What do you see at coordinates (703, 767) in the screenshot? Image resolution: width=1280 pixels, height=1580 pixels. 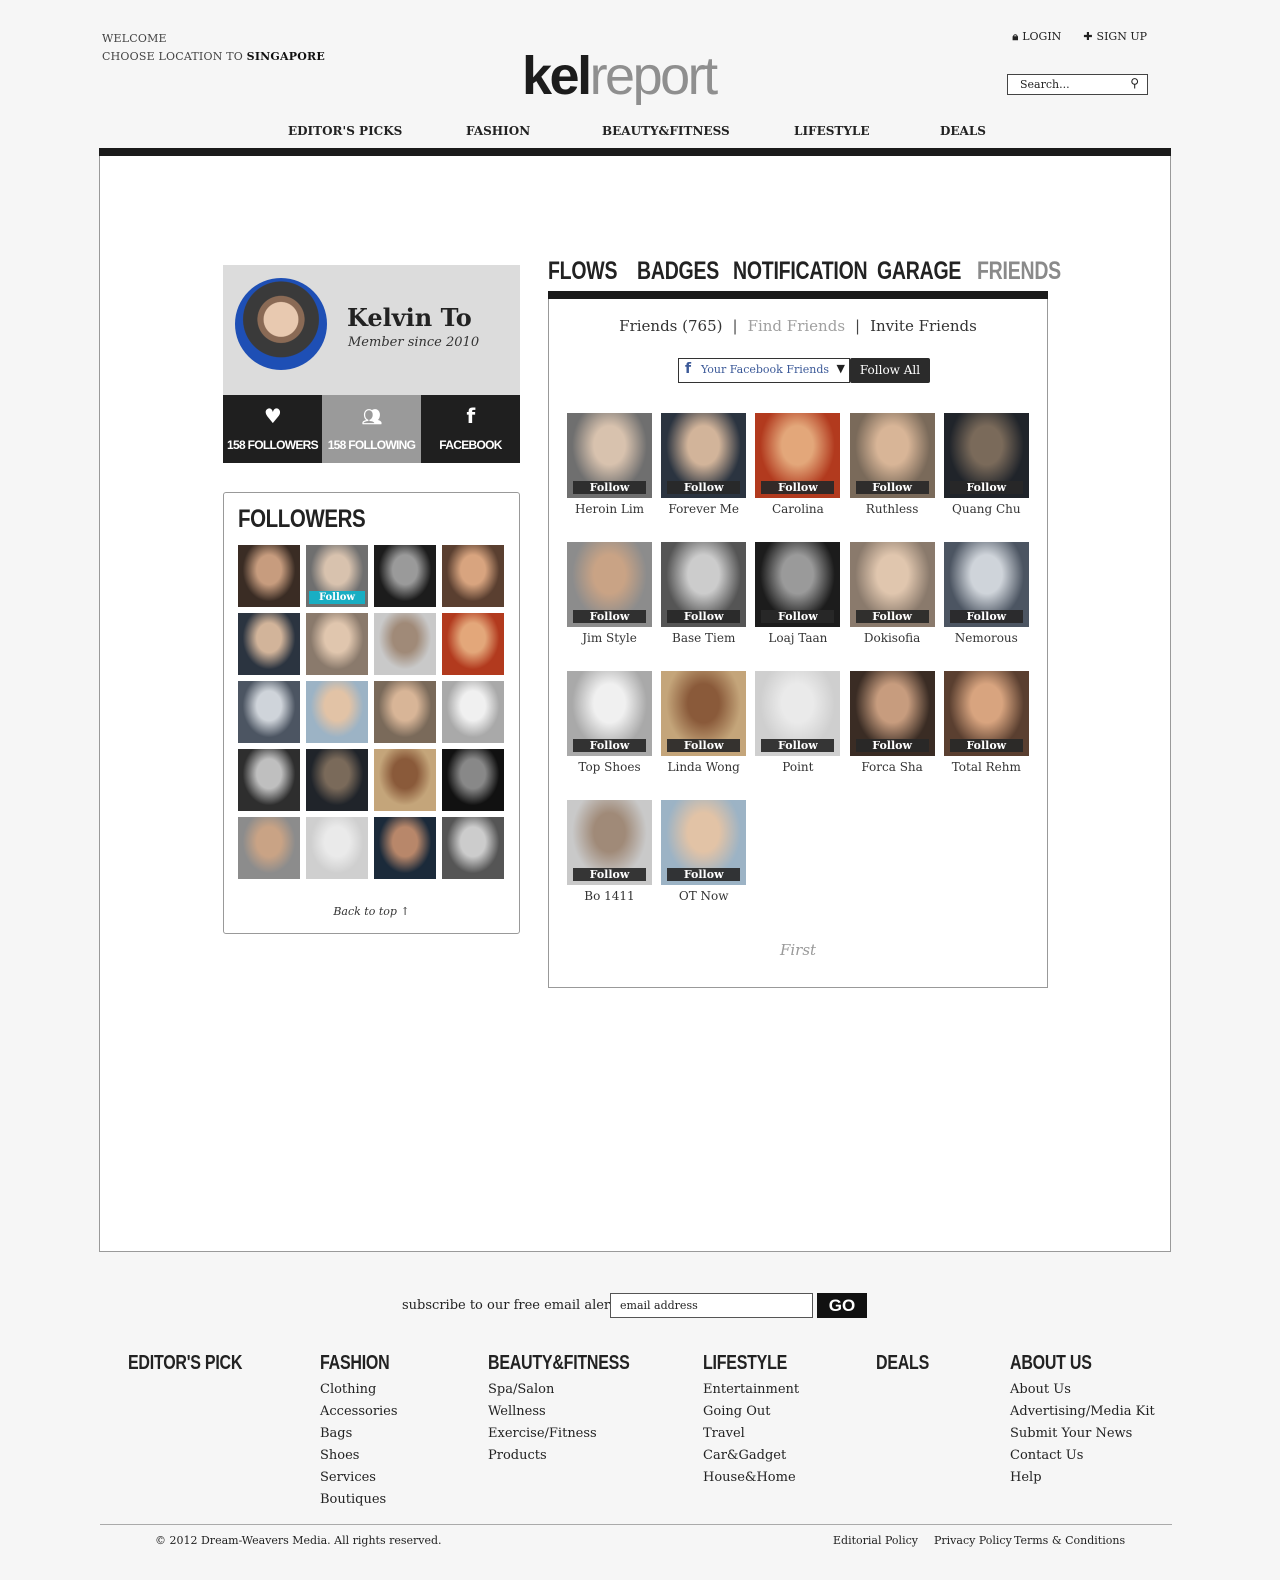 I see `friend-name: Linda Wong` at bounding box center [703, 767].